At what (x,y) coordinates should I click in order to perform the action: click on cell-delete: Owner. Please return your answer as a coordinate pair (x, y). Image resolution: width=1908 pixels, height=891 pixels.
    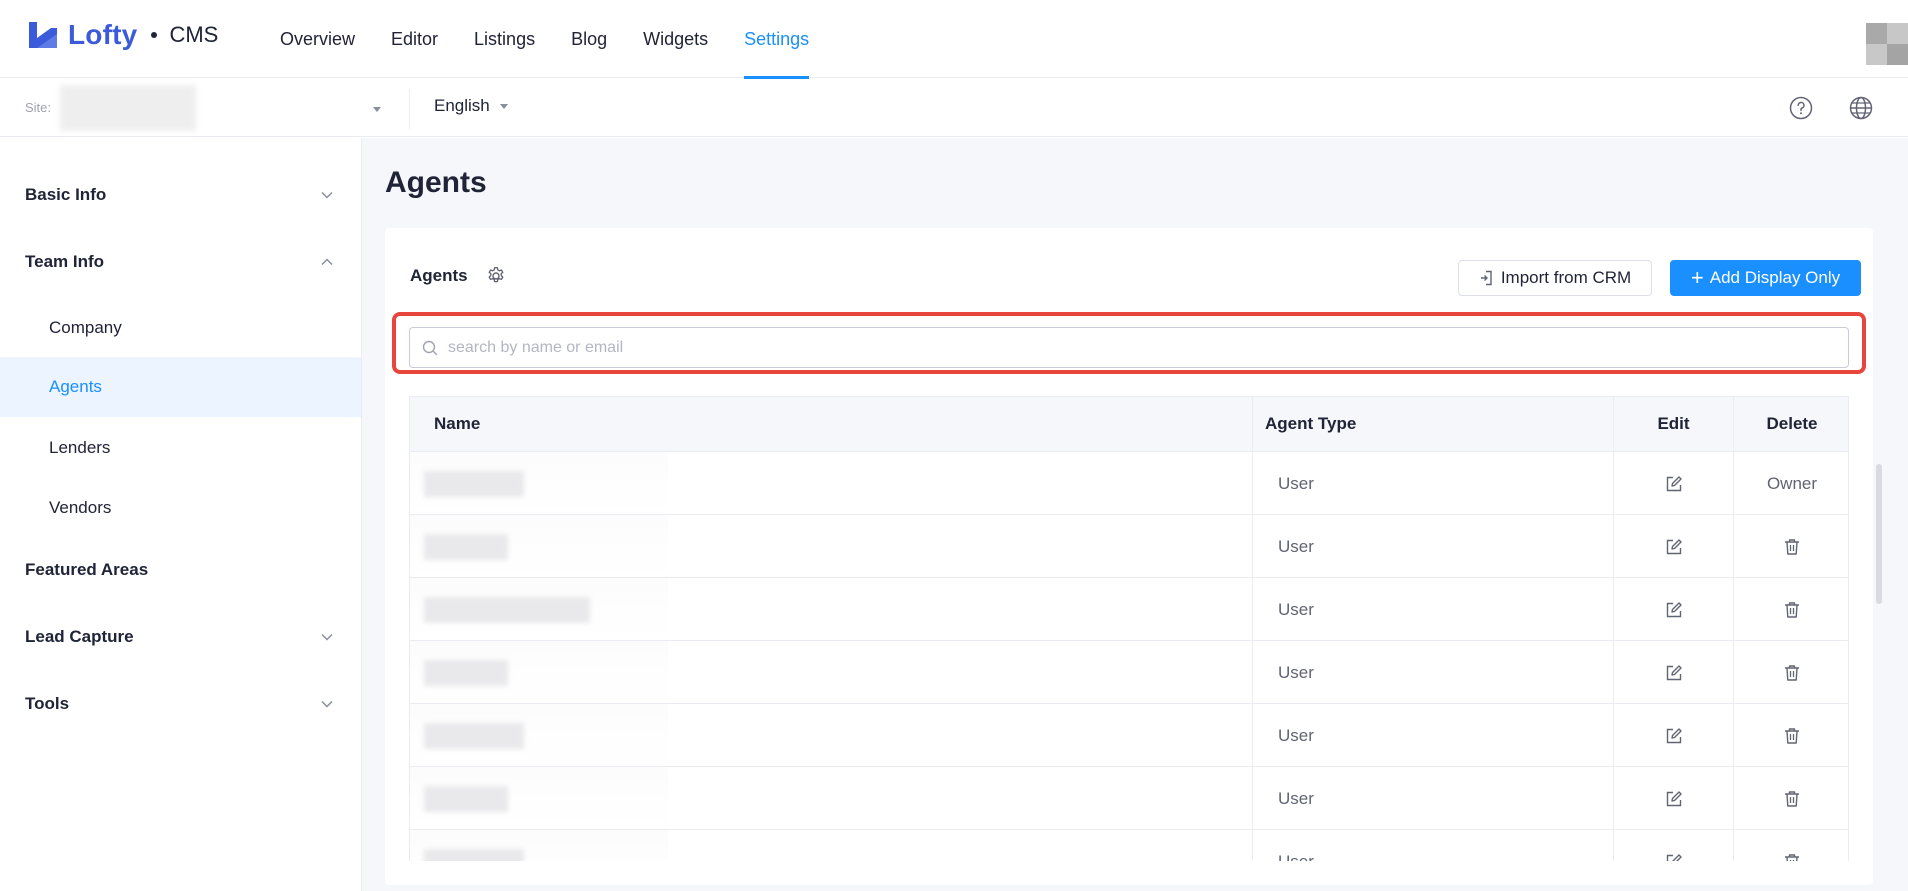
    Looking at the image, I should click on (1791, 483).